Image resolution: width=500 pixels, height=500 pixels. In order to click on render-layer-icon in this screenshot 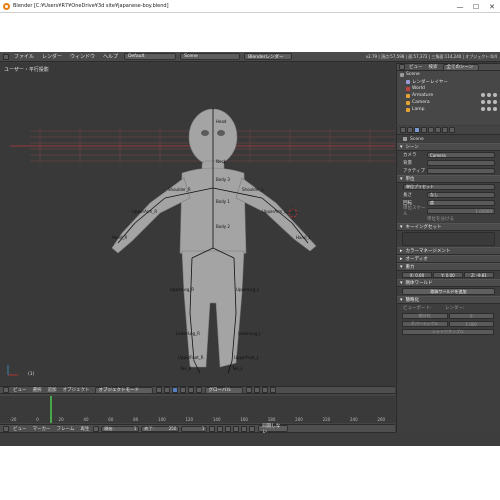, I will do `click(408, 81)`.